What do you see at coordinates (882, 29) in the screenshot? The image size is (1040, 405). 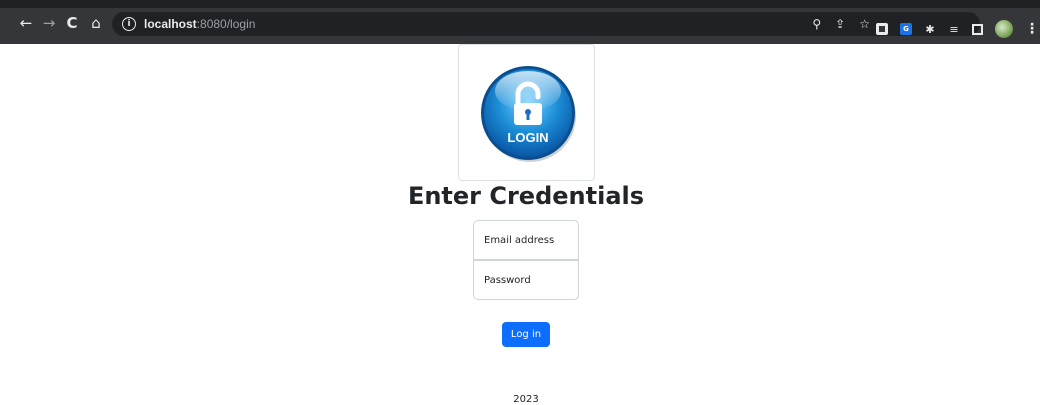 I see `extension-icon` at bounding box center [882, 29].